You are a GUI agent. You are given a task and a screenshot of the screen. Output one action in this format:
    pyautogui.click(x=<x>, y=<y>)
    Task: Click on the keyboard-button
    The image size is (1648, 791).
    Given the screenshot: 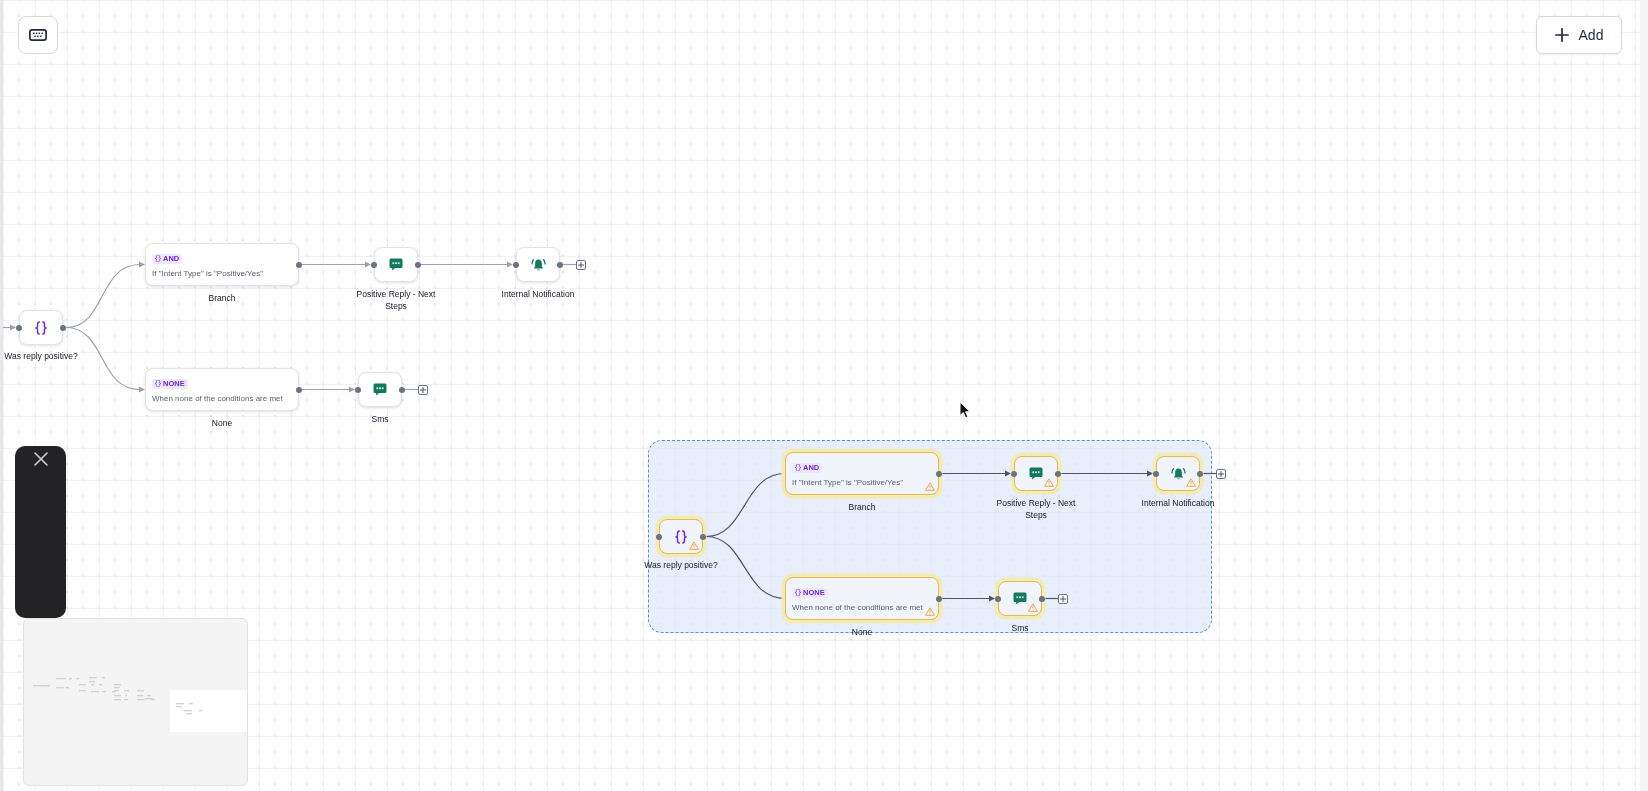 What is the action you would take?
    pyautogui.click(x=38, y=35)
    